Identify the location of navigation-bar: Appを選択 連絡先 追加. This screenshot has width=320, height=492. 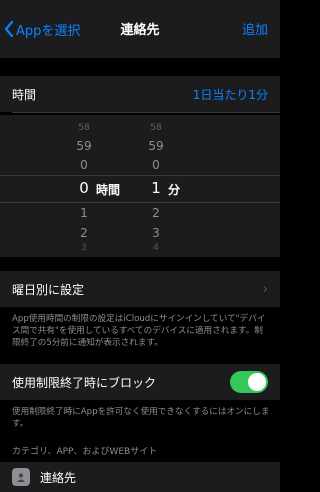
(140, 29).